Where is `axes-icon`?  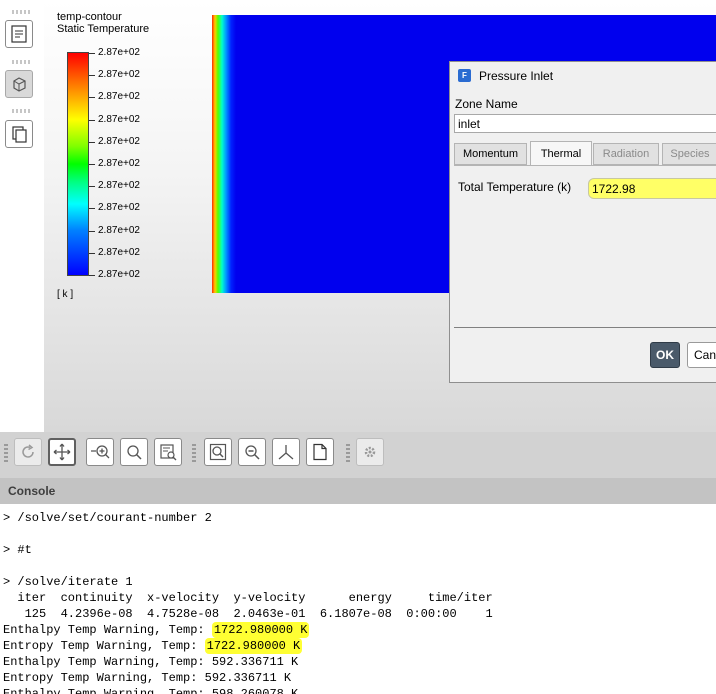
axes-icon is located at coordinates (286, 452).